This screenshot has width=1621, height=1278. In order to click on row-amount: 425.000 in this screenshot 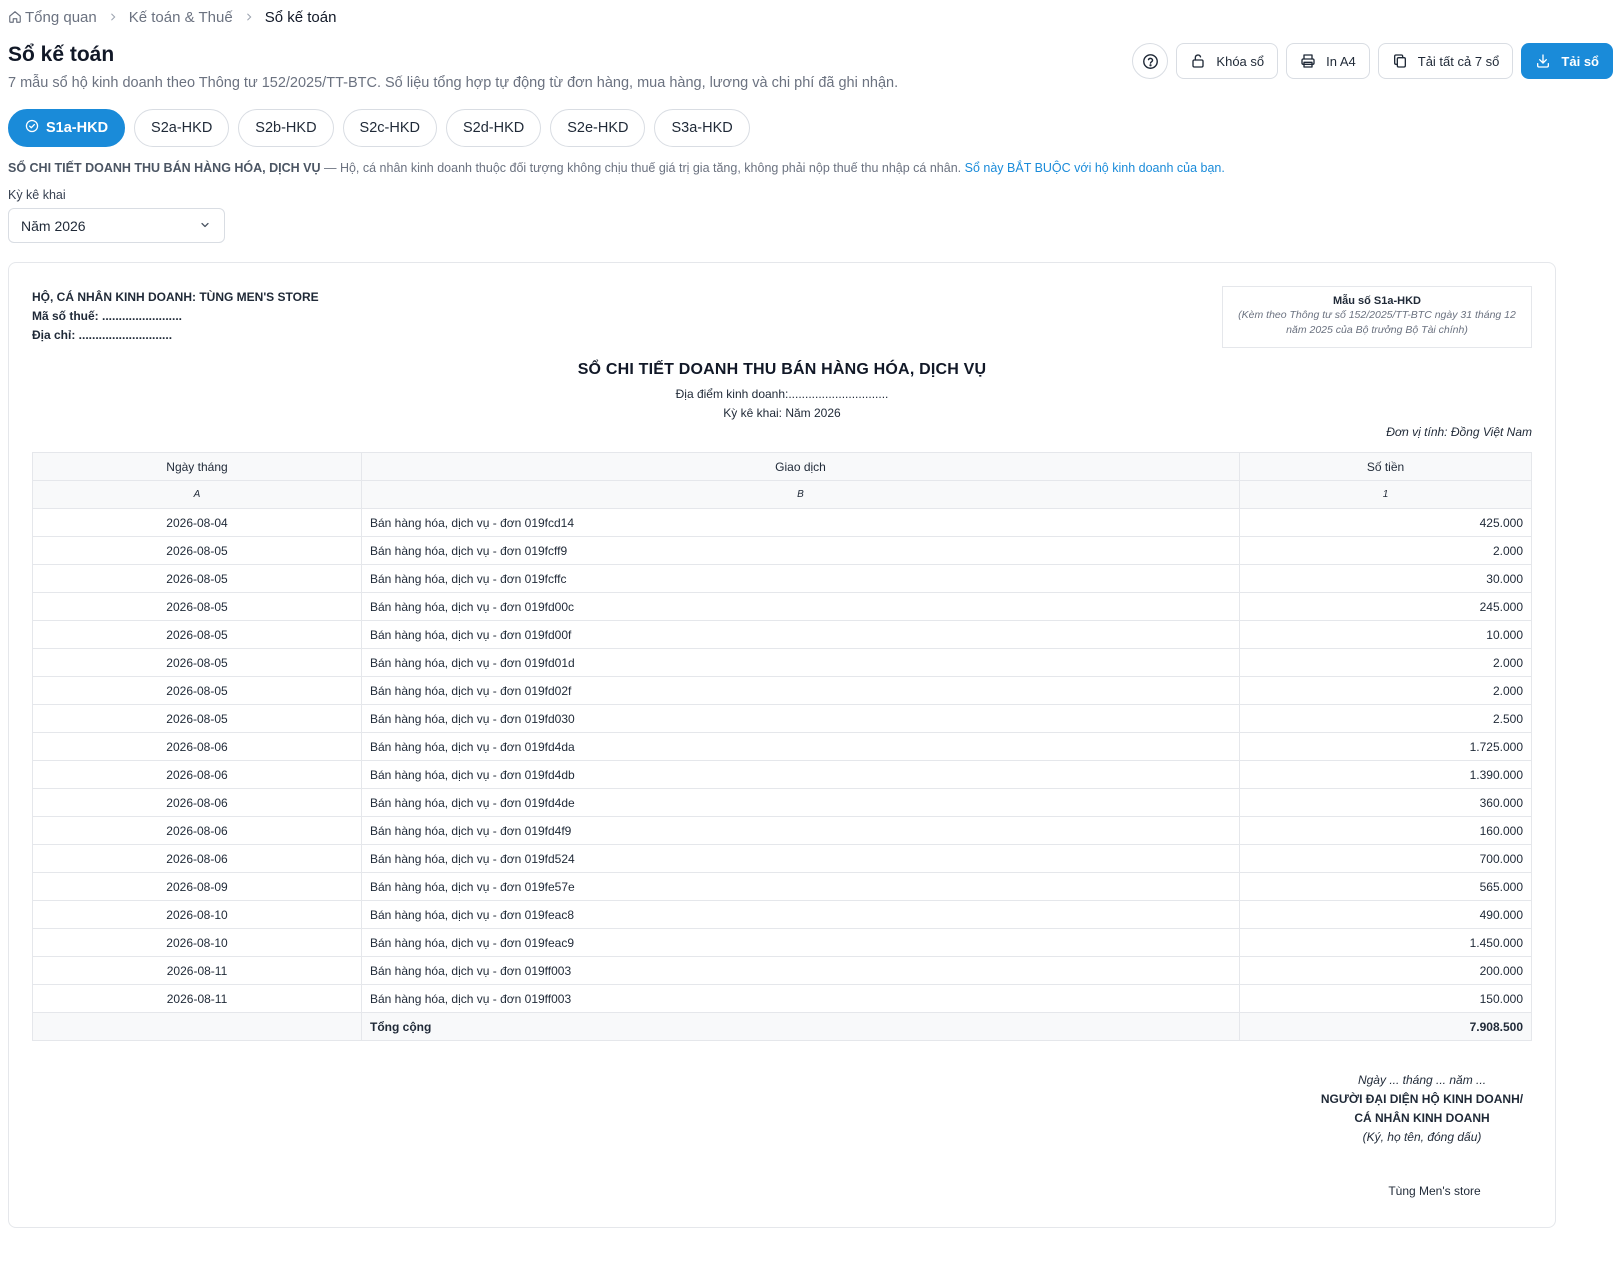, I will do `click(1385, 522)`.